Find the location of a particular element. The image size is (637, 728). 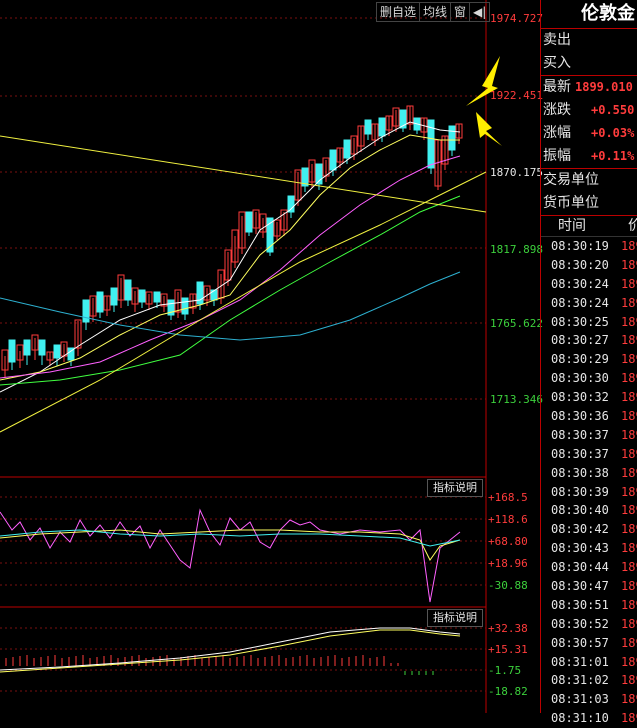

delete-favorite-button: 删自选 is located at coordinates (399, 12).